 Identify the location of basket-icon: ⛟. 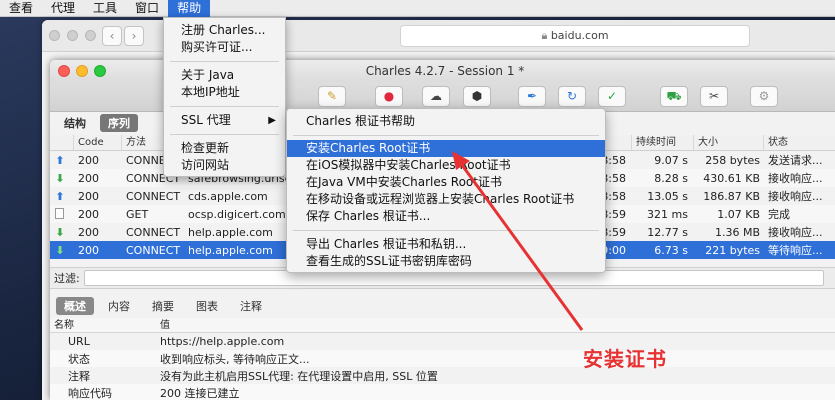
(674, 96).